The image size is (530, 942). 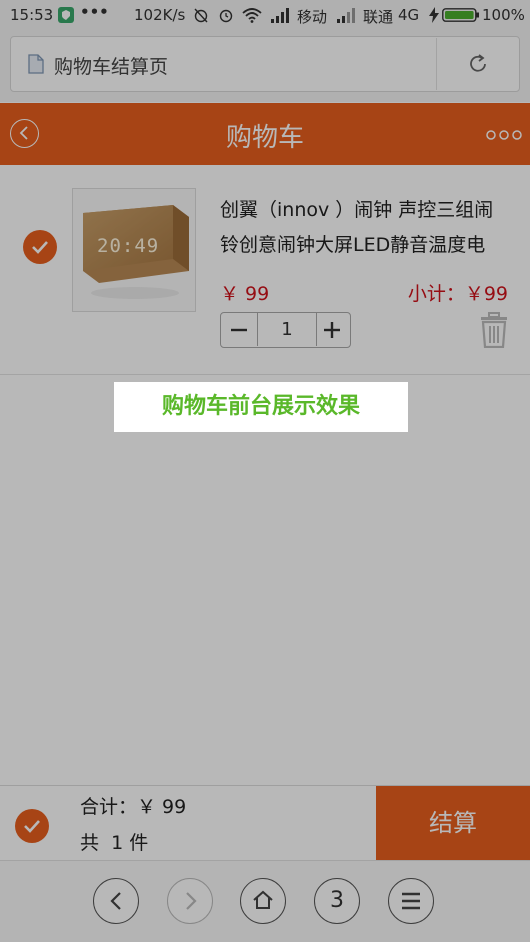 I want to click on product-name-line1: 创翼（innov ）闹钟 声控三组闹, so click(x=356, y=208).